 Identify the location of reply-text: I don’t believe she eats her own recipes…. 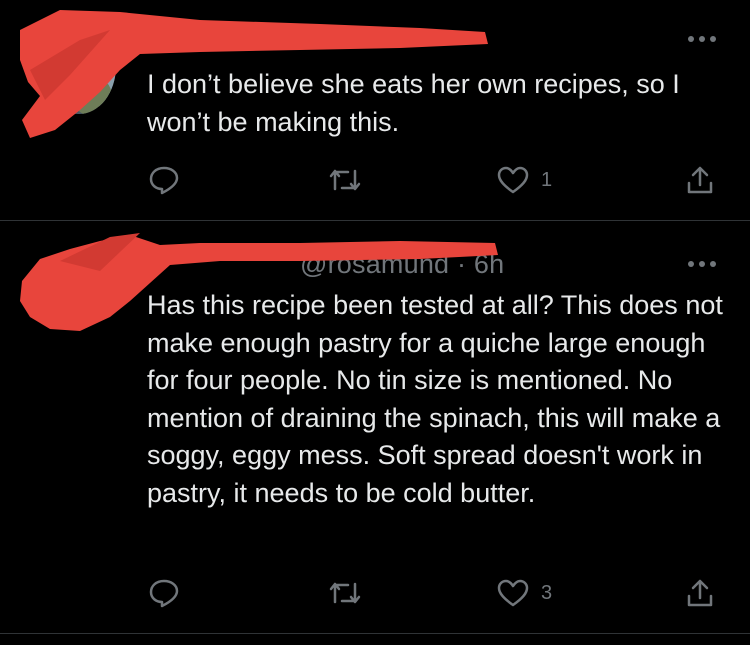
(413, 103).